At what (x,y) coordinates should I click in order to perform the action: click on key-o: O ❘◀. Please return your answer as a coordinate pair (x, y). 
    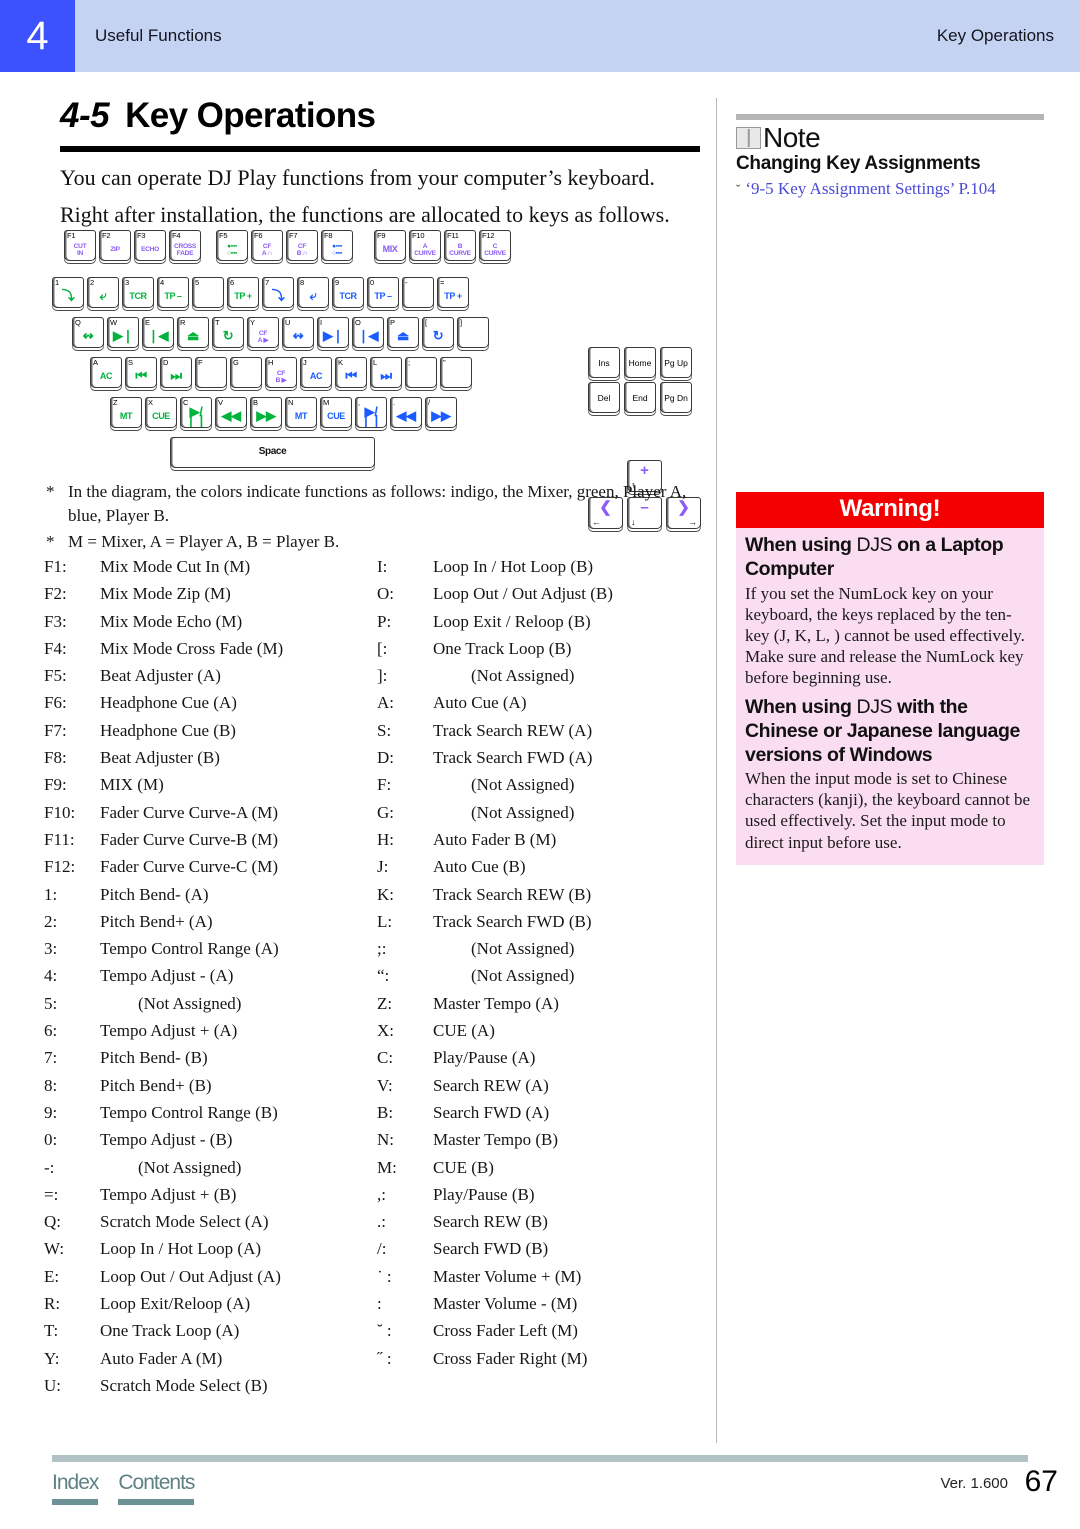
    Looking at the image, I should click on (368, 332).